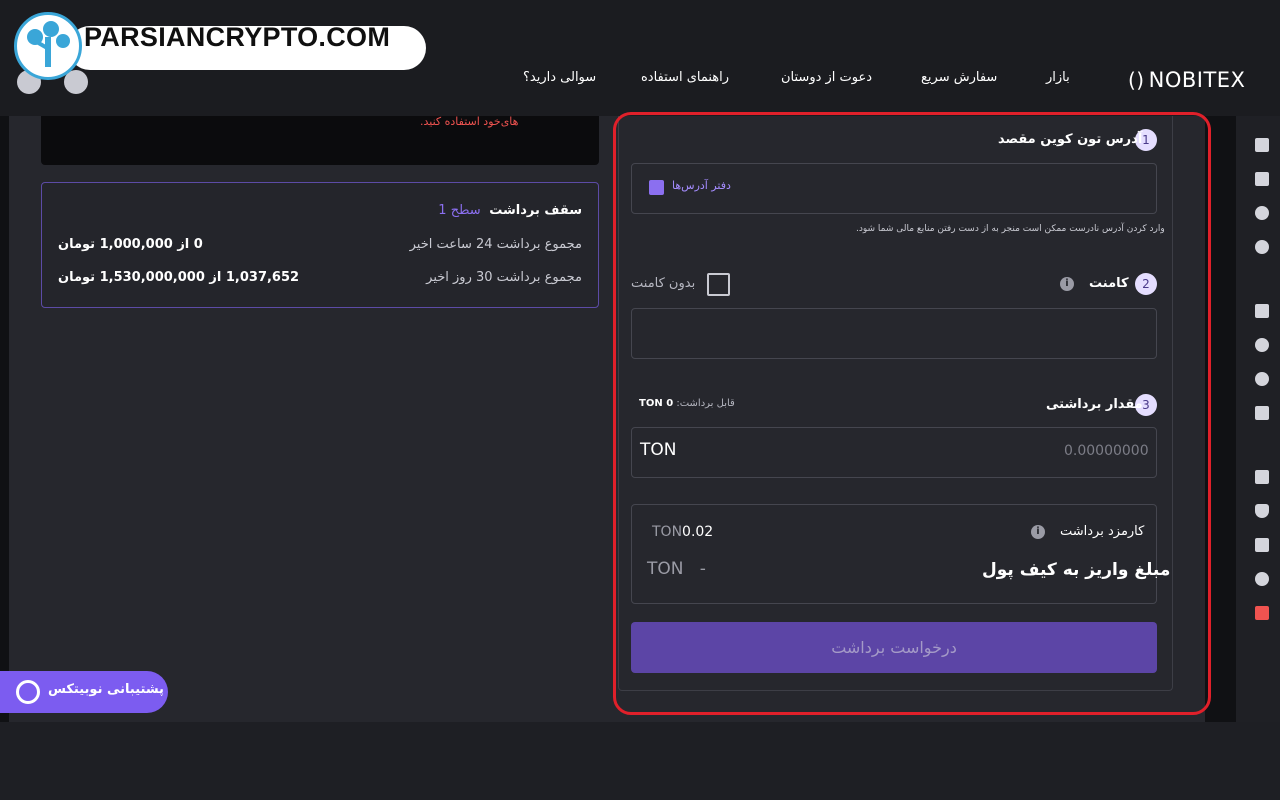 Image resolution: width=1280 pixels, height=800 pixels. I want to click on watermark-logo, so click(48, 46).